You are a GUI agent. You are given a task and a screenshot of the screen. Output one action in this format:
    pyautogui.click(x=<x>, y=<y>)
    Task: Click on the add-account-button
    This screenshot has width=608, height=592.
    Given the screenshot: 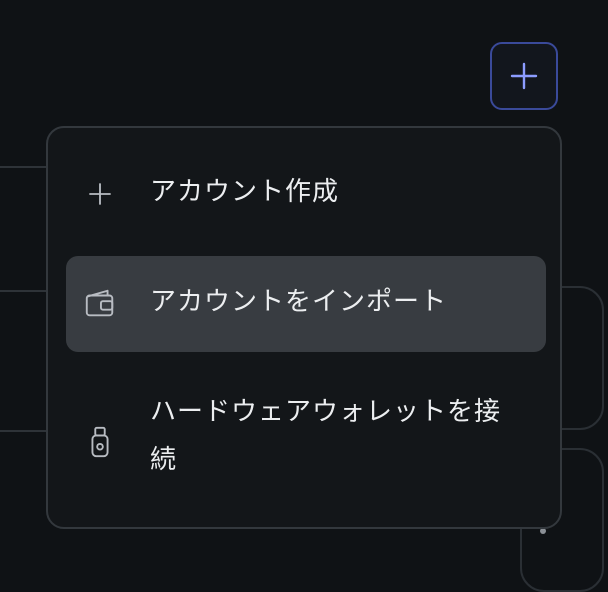 What is the action you would take?
    pyautogui.click(x=524, y=76)
    